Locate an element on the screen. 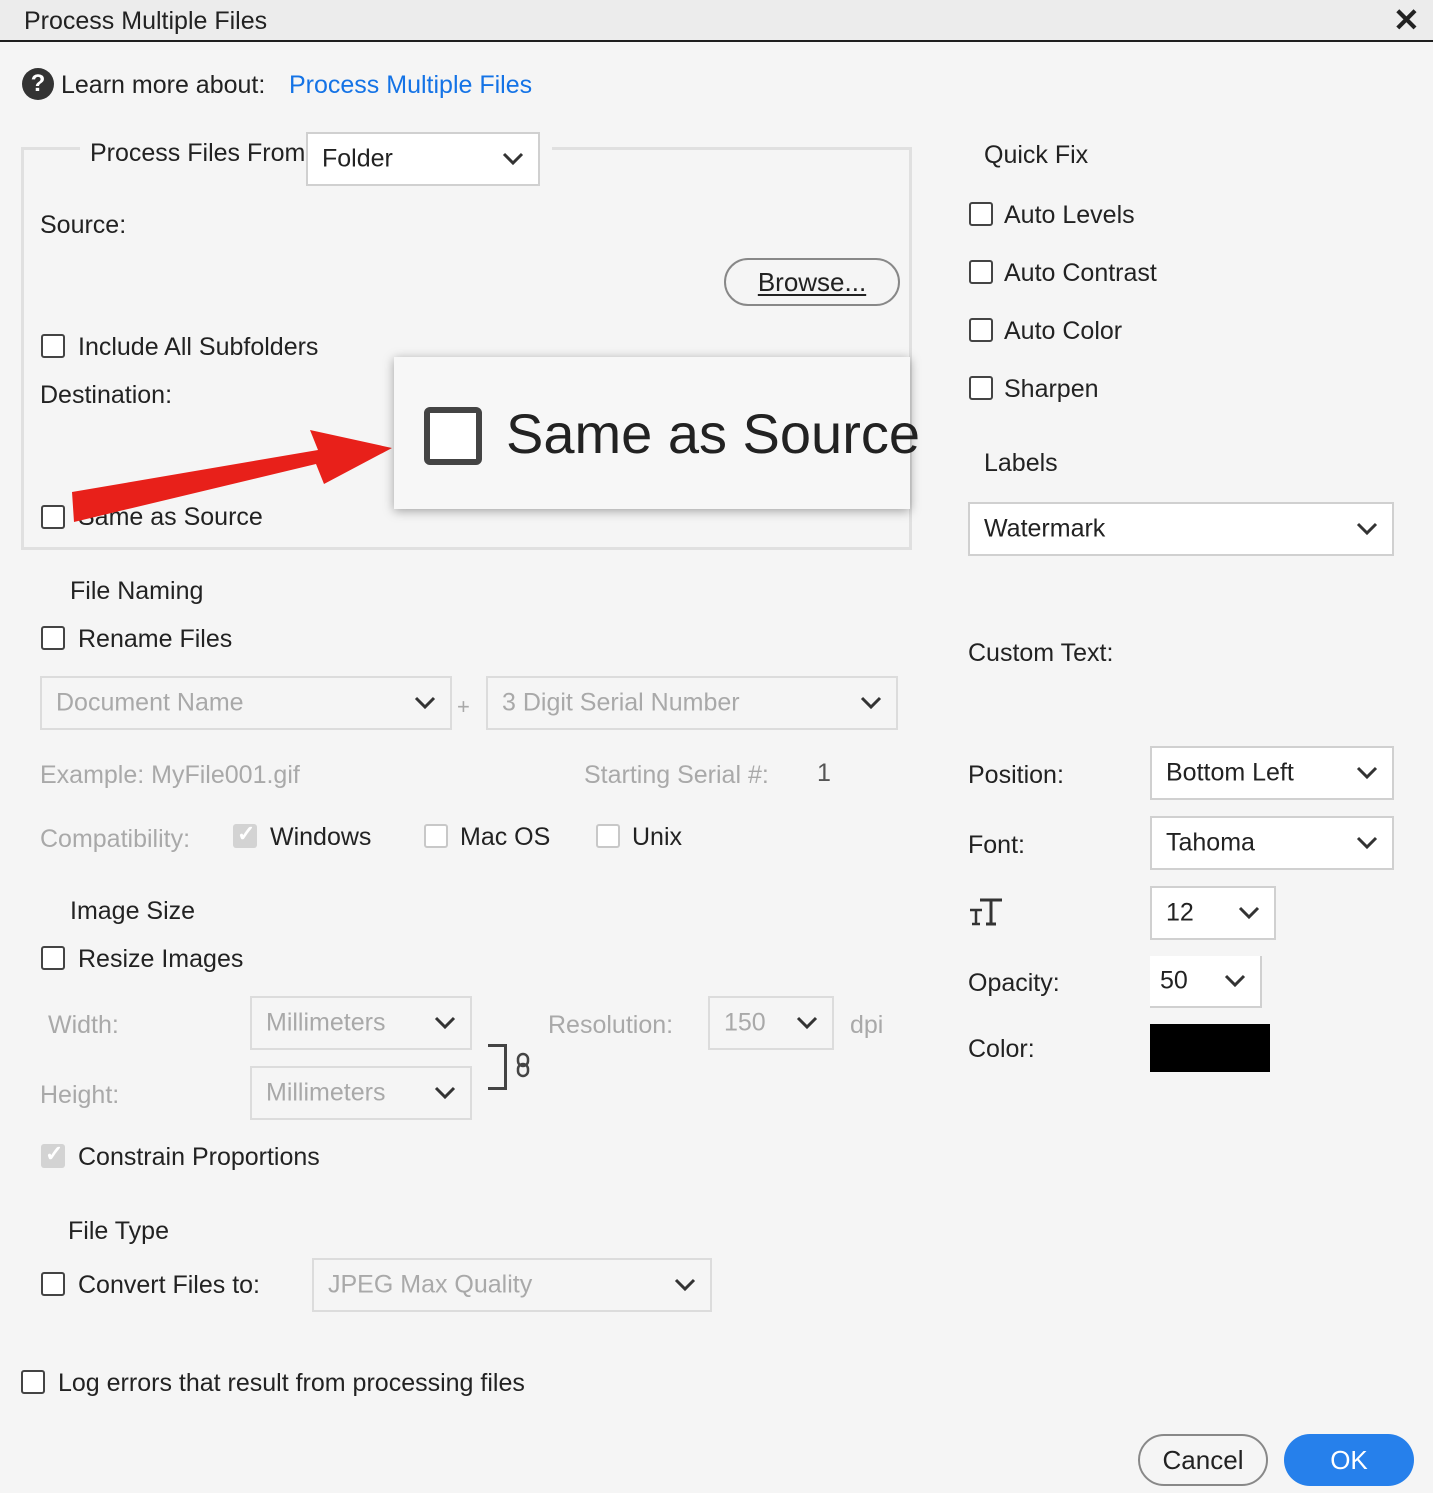  help-link: Process Multiple Files is located at coordinates (410, 85).